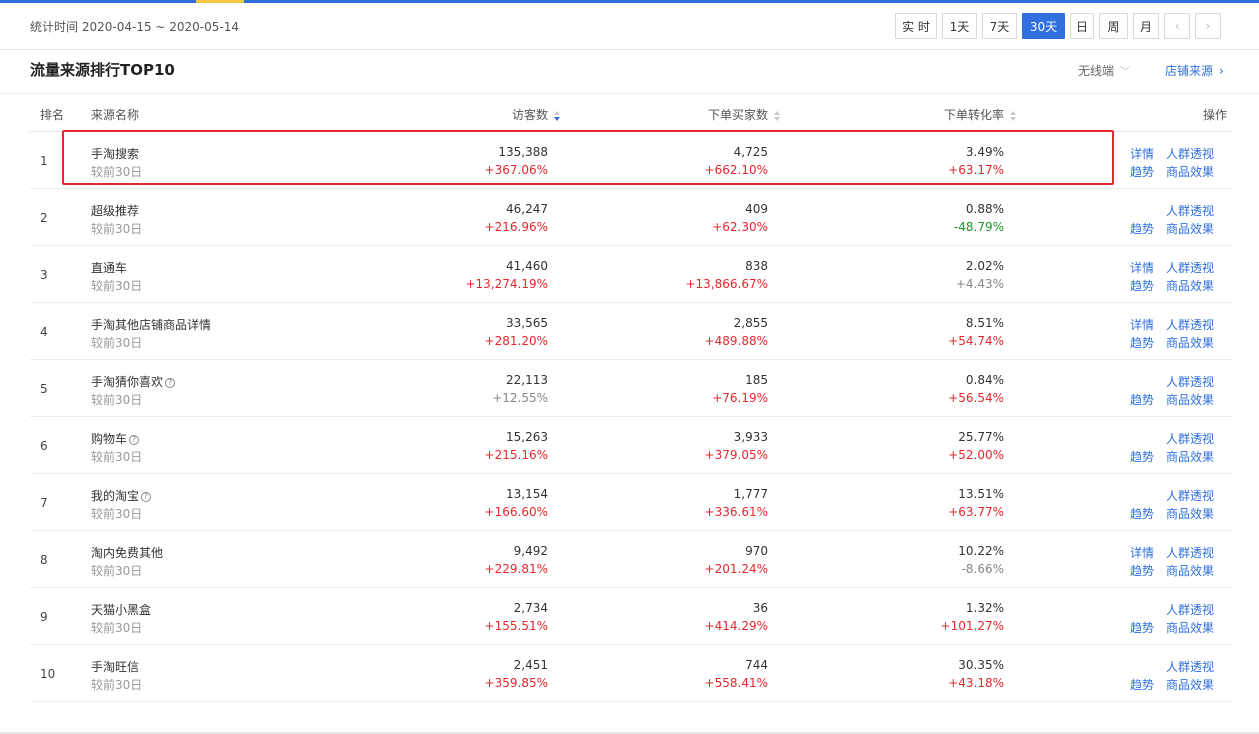  What do you see at coordinates (750, 437) in the screenshot?
I see `buyers-value: 3,933` at bounding box center [750, 437].